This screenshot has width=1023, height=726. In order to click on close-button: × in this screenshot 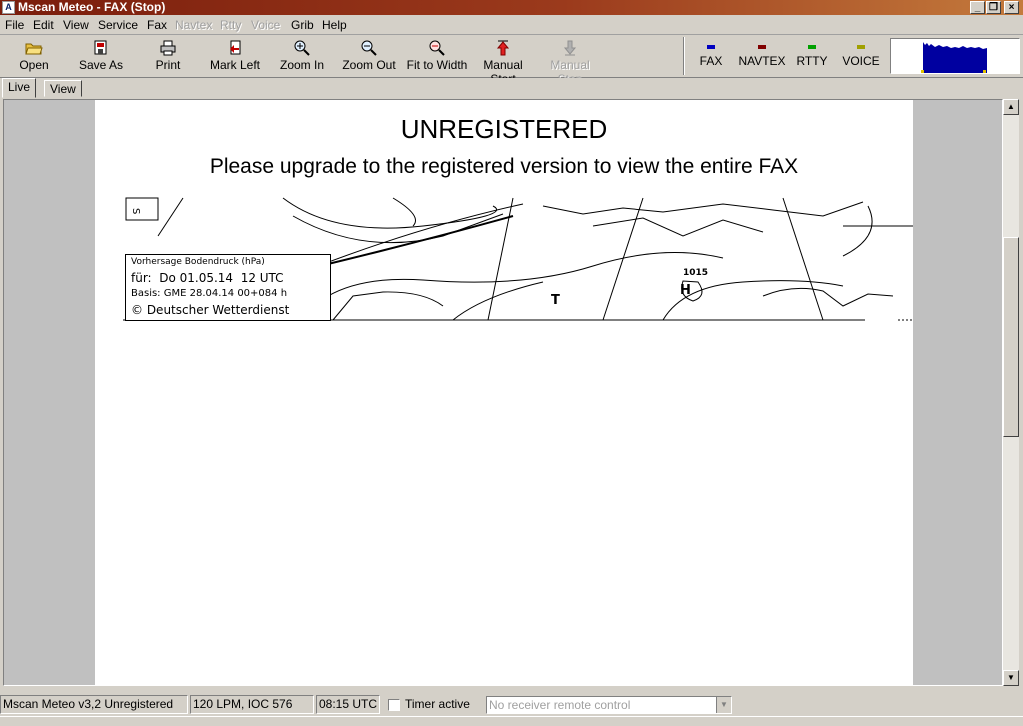, I will do `click(1011, 7)`.